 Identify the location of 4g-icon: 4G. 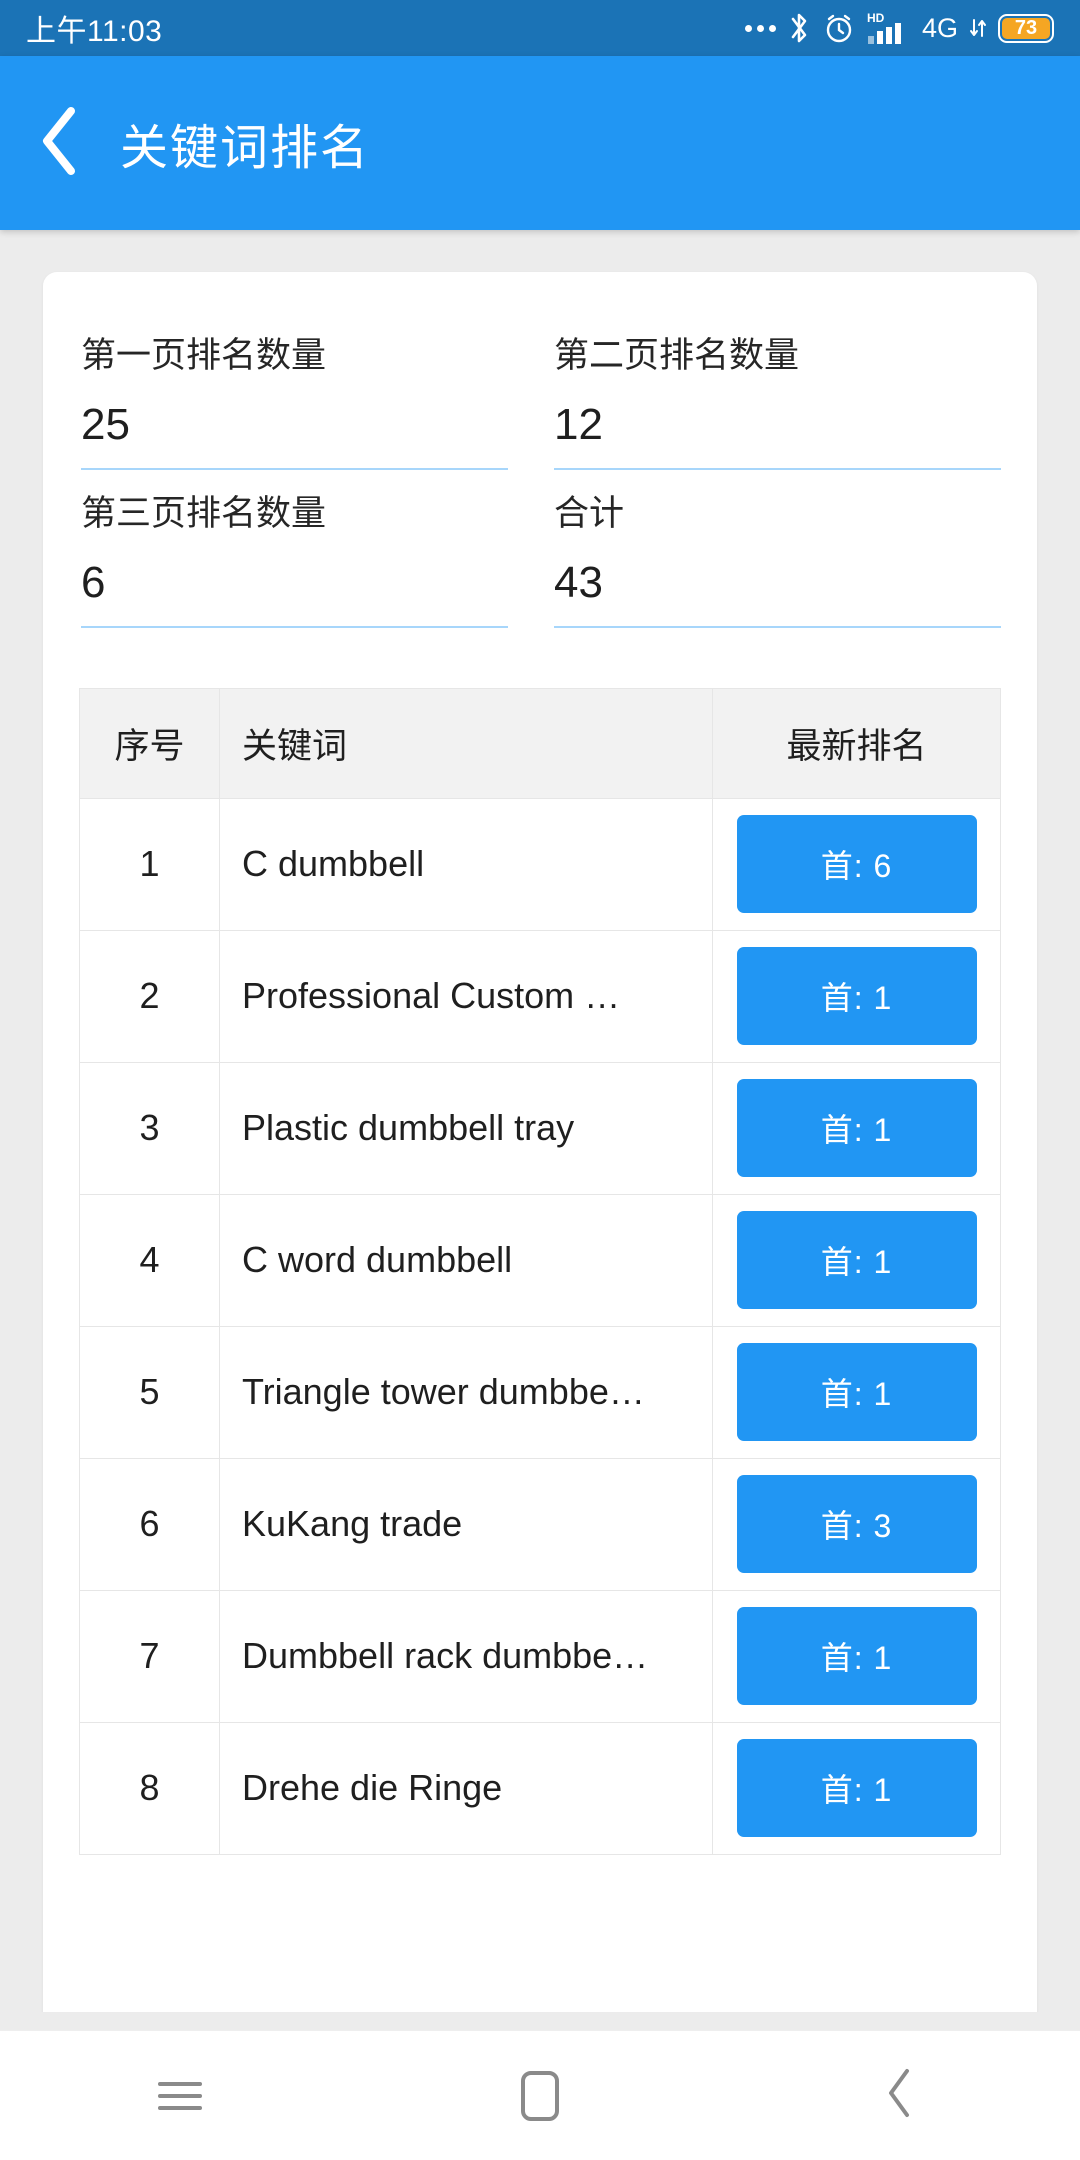
(939, 27).